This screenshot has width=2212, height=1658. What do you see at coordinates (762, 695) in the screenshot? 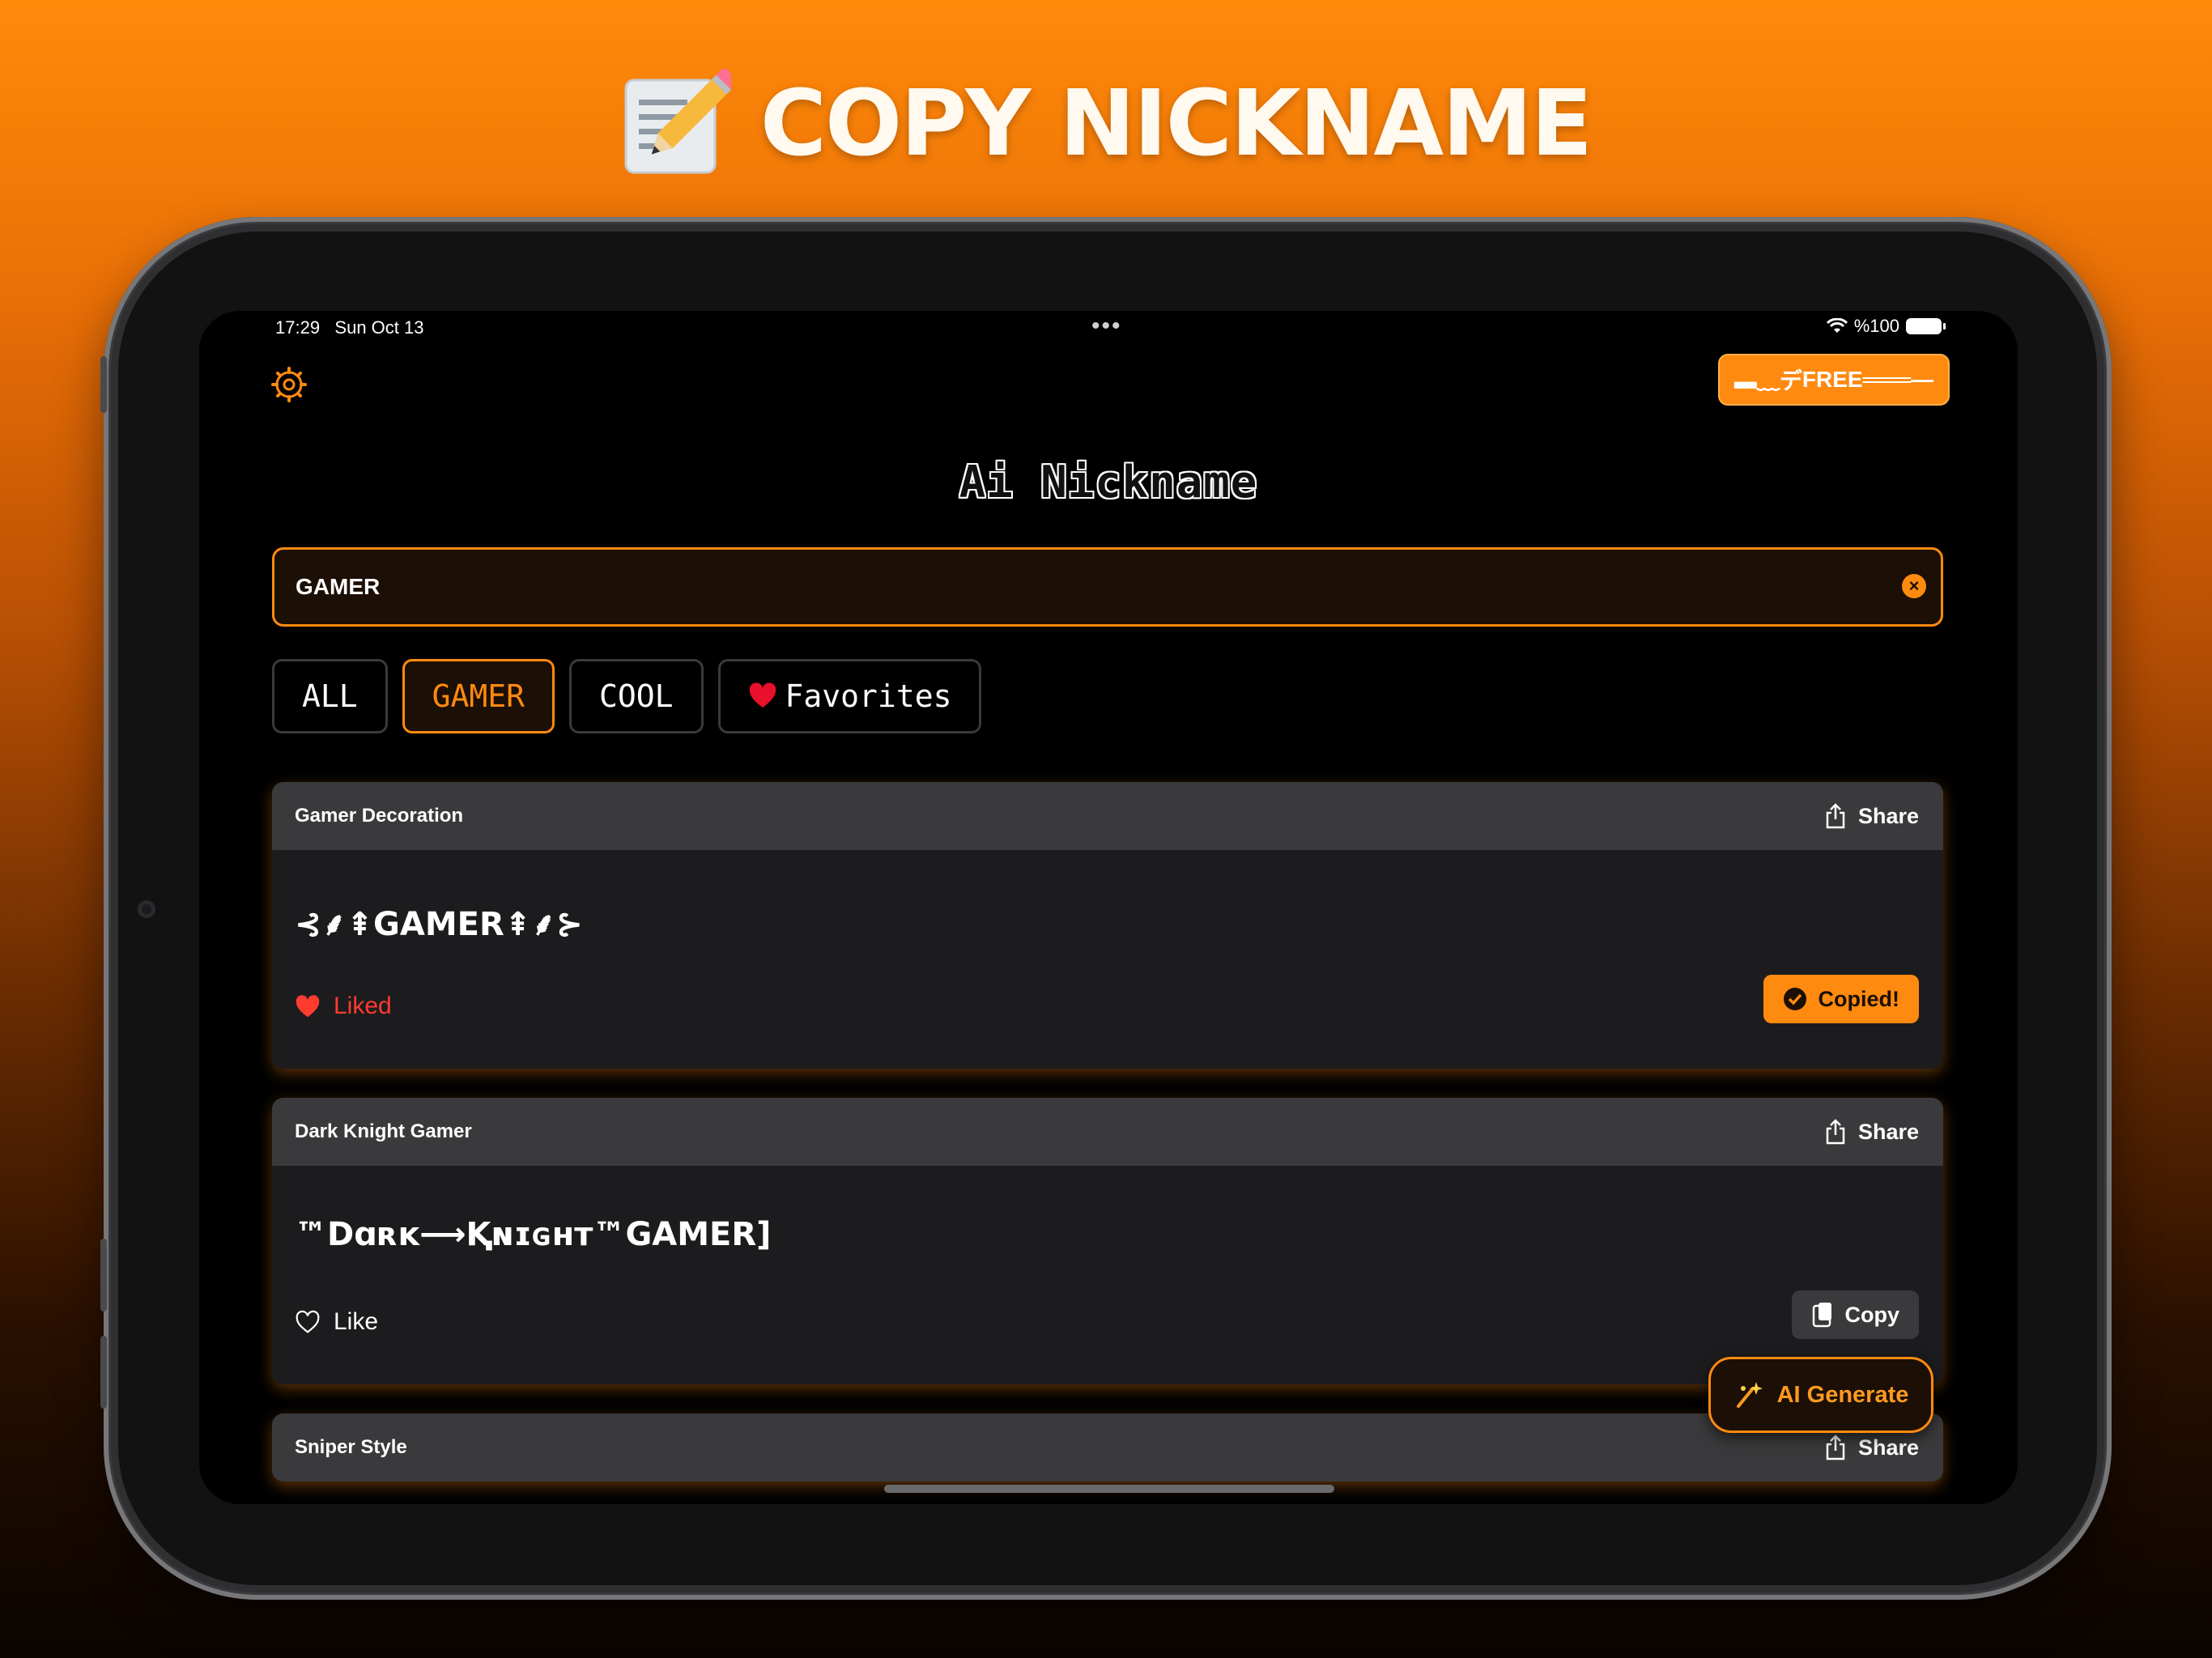
I see `heart-icon` at bounding box center [762, 695].